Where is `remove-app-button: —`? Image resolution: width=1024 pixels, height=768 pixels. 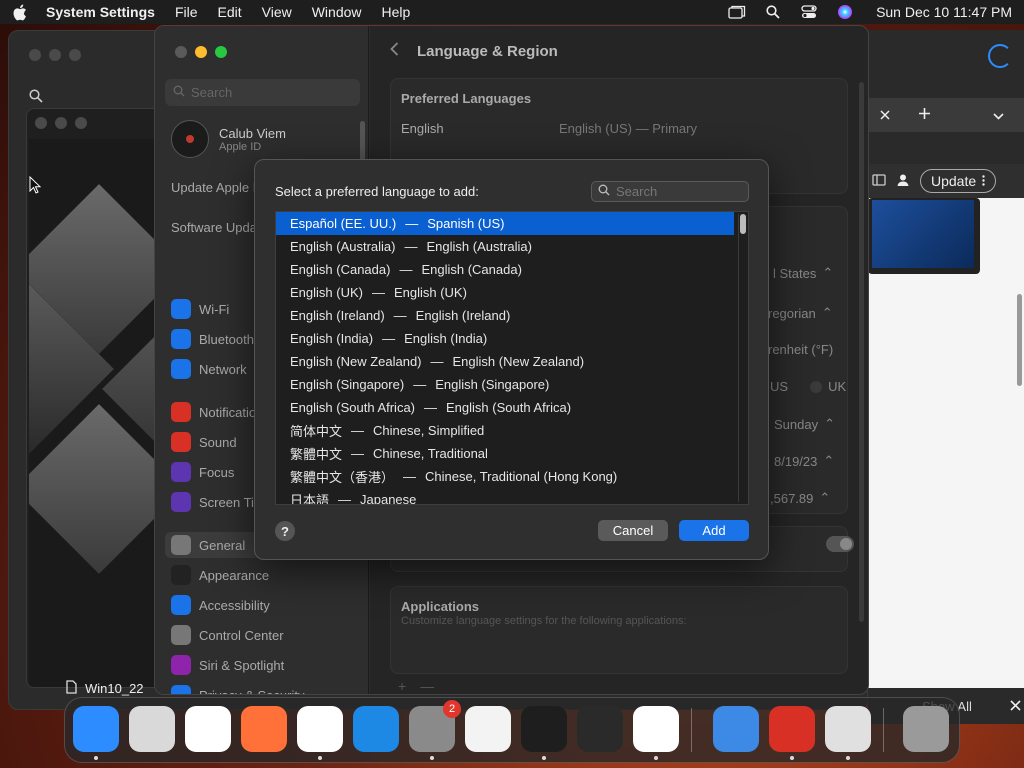
remove-app-button: — is located at coordinates (427, 686).